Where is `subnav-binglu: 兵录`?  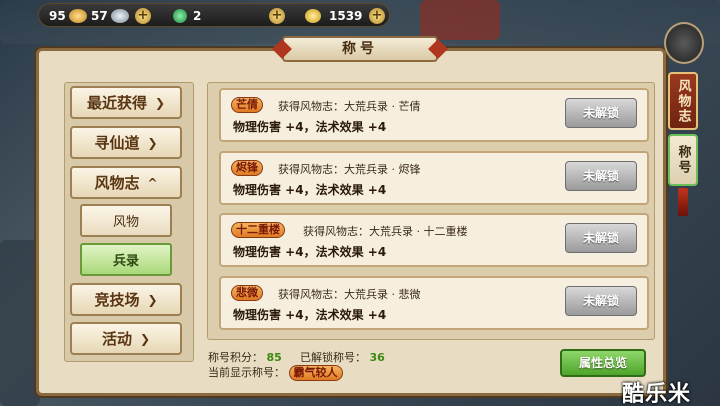 subnav-binglu: 兵录 is located at coordinates (126, 259).